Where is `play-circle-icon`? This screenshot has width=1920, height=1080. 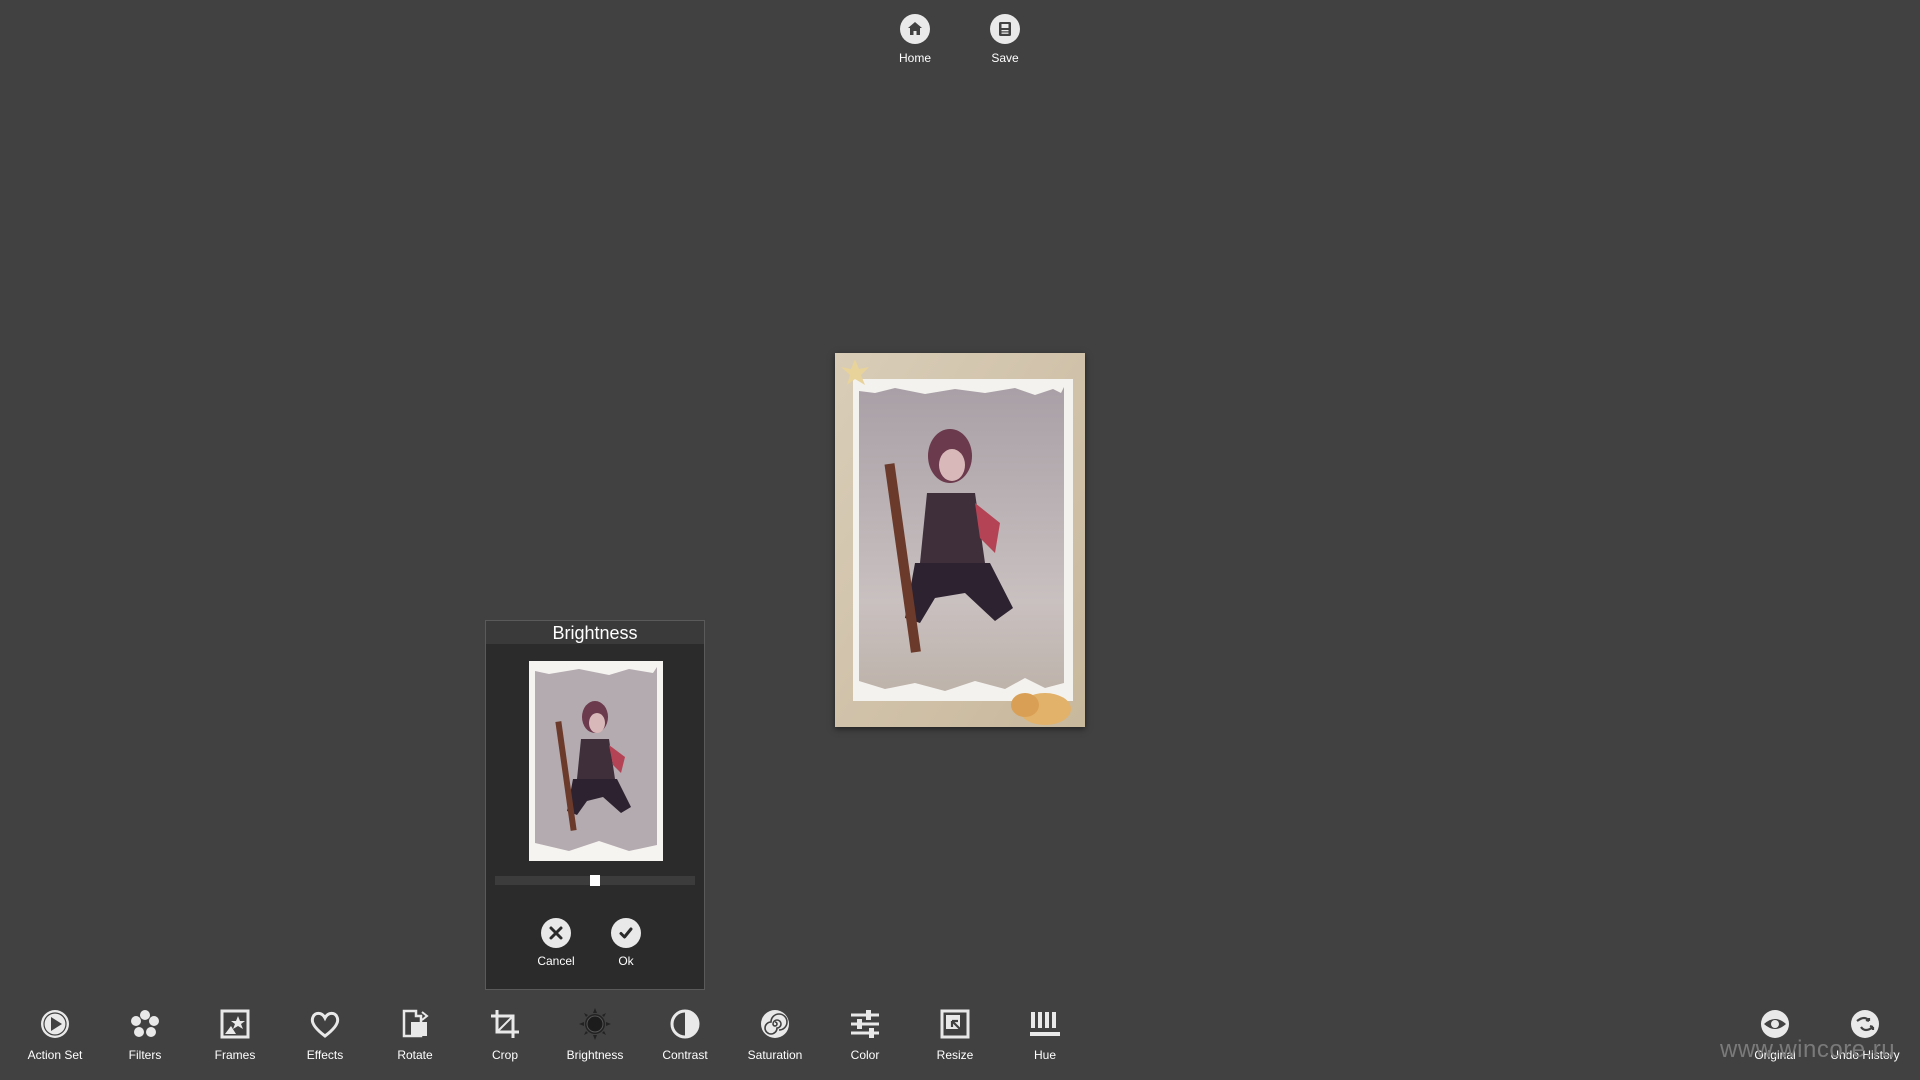
play-circle-icon is located at coordinates (55, 1024).